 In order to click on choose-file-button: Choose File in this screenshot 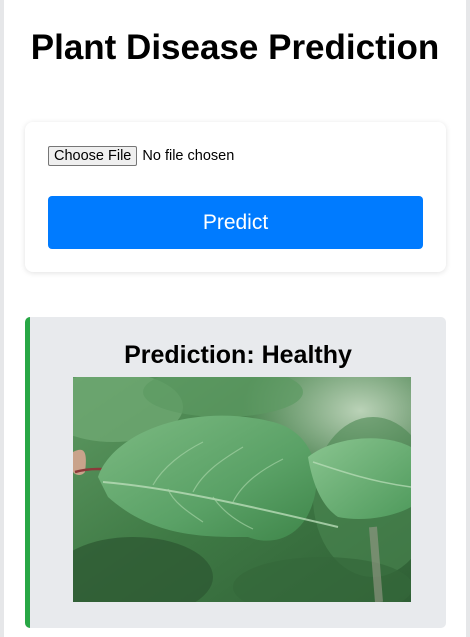, I will do `click(93, 156)`.